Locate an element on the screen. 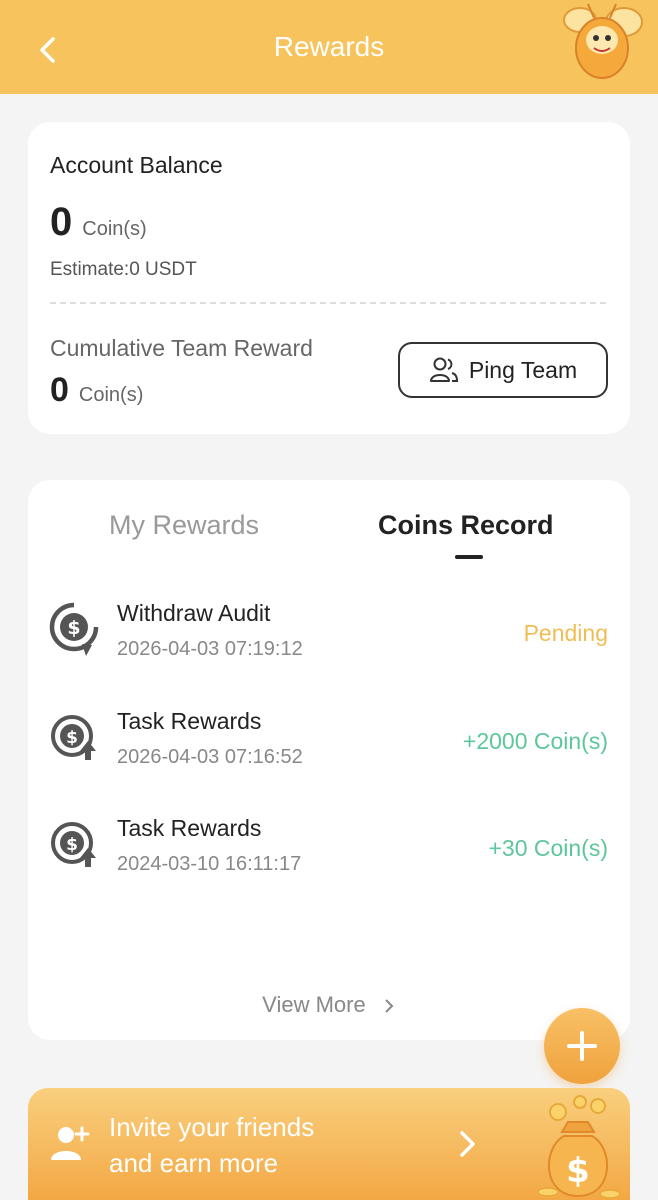 This screenshot has width=658, height=1200. ping-team-button: Ping Team is located at coordinates (503, 370).